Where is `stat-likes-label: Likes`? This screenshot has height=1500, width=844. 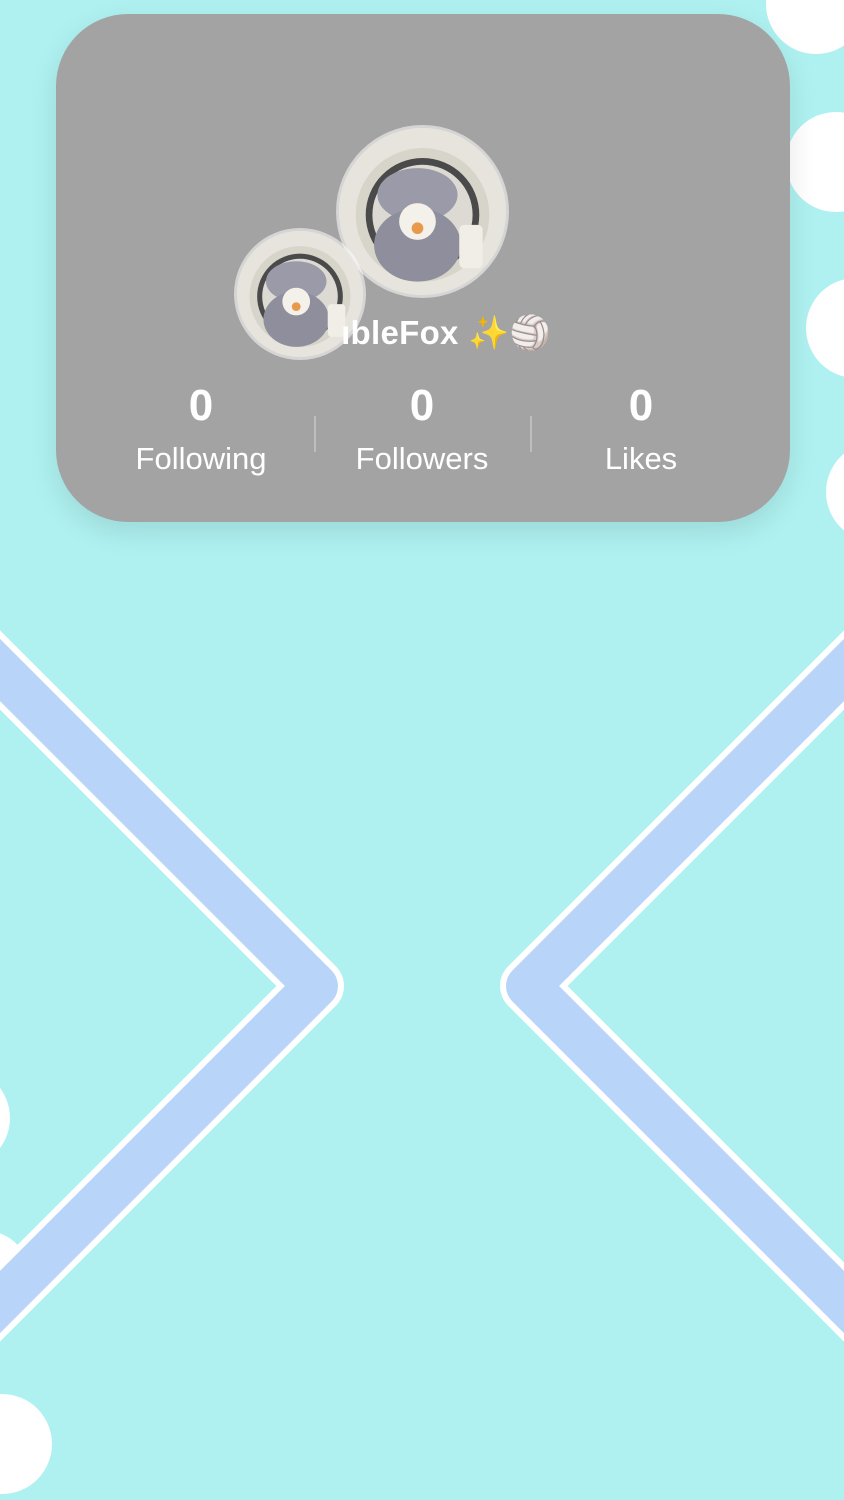 stat-likes-label: Likes is located at coordinates (641, 458).